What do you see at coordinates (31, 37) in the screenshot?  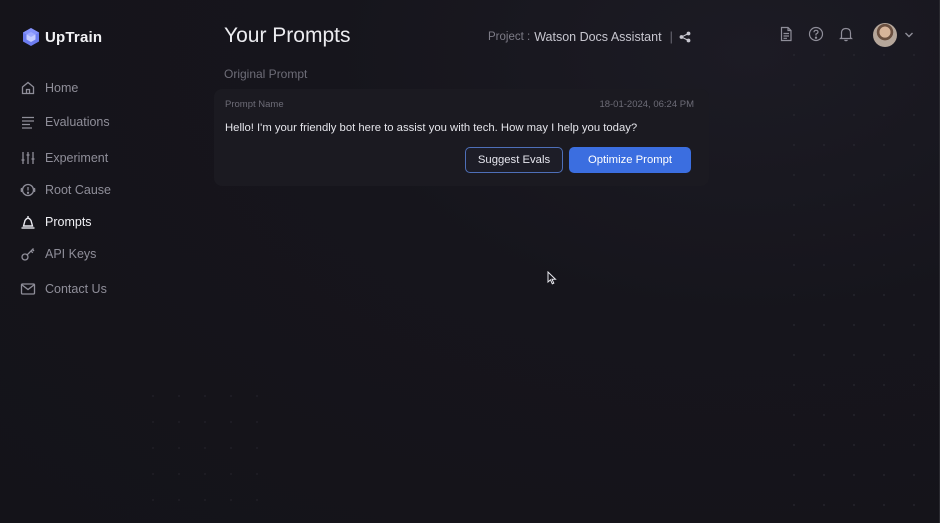 I see `uptrain-logo-icon` at bounding box center [31, 37].